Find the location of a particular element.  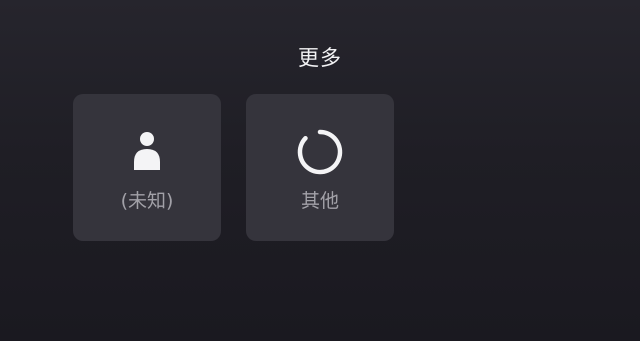

option-unknown-tile: (未知) is located at coordinates (147, 167).